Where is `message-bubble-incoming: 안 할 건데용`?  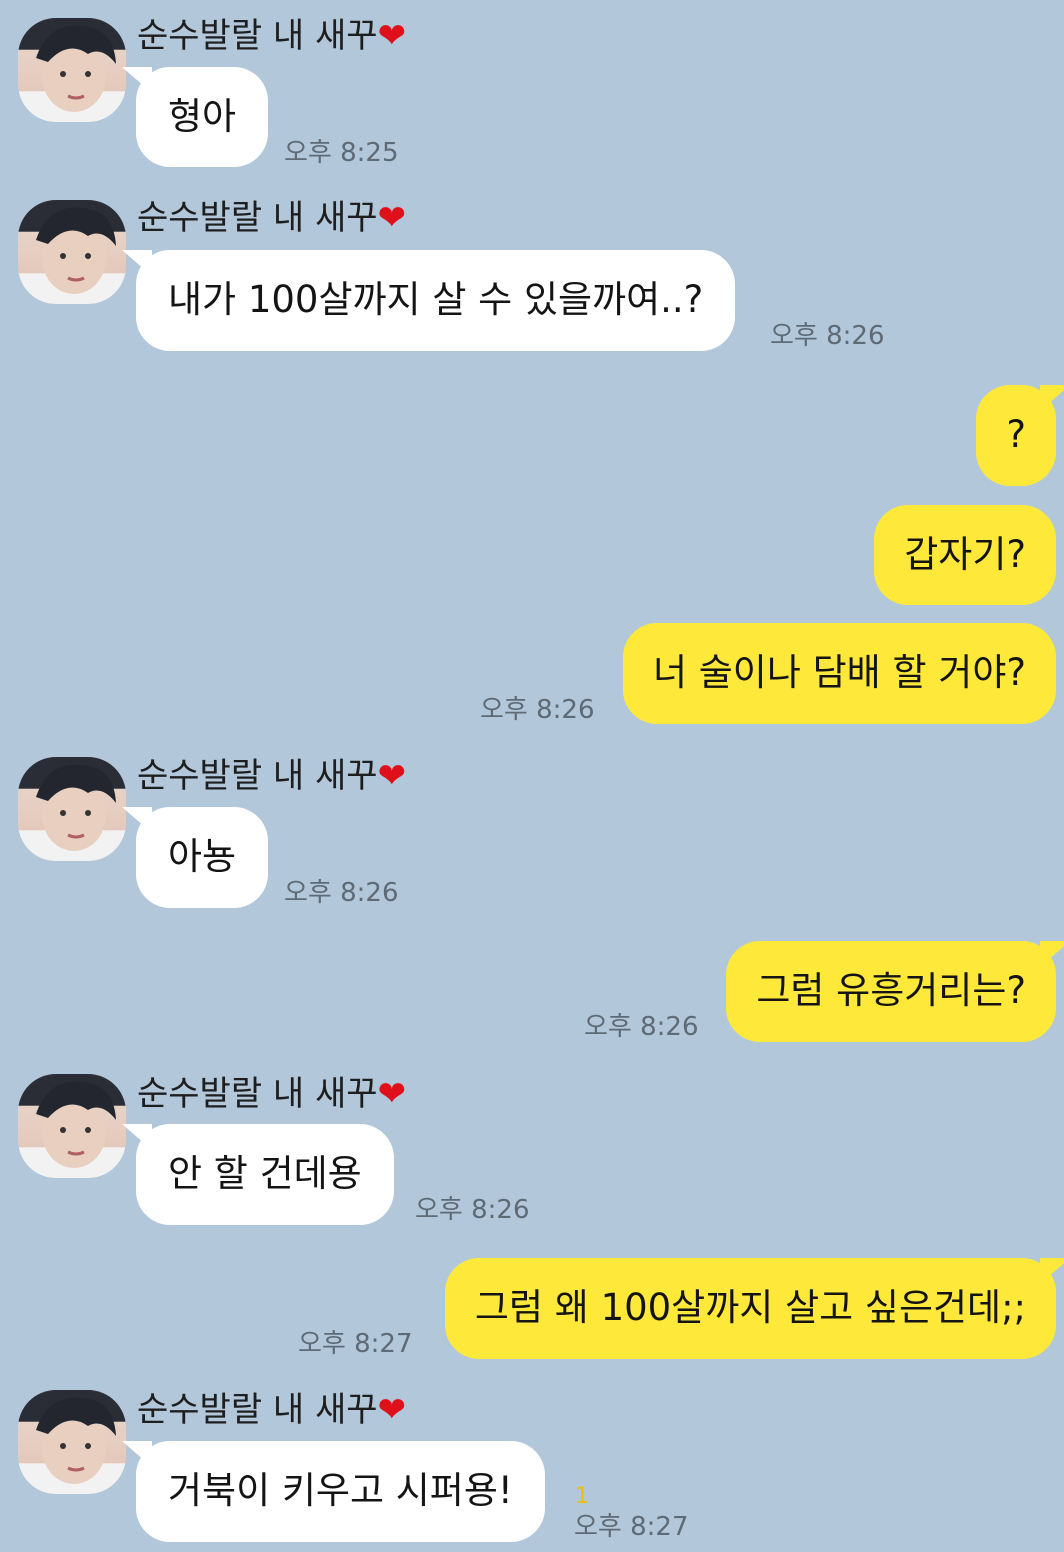
message-bubble-incoming: 안 할 건데용 is located at coordinates (258, 1174).